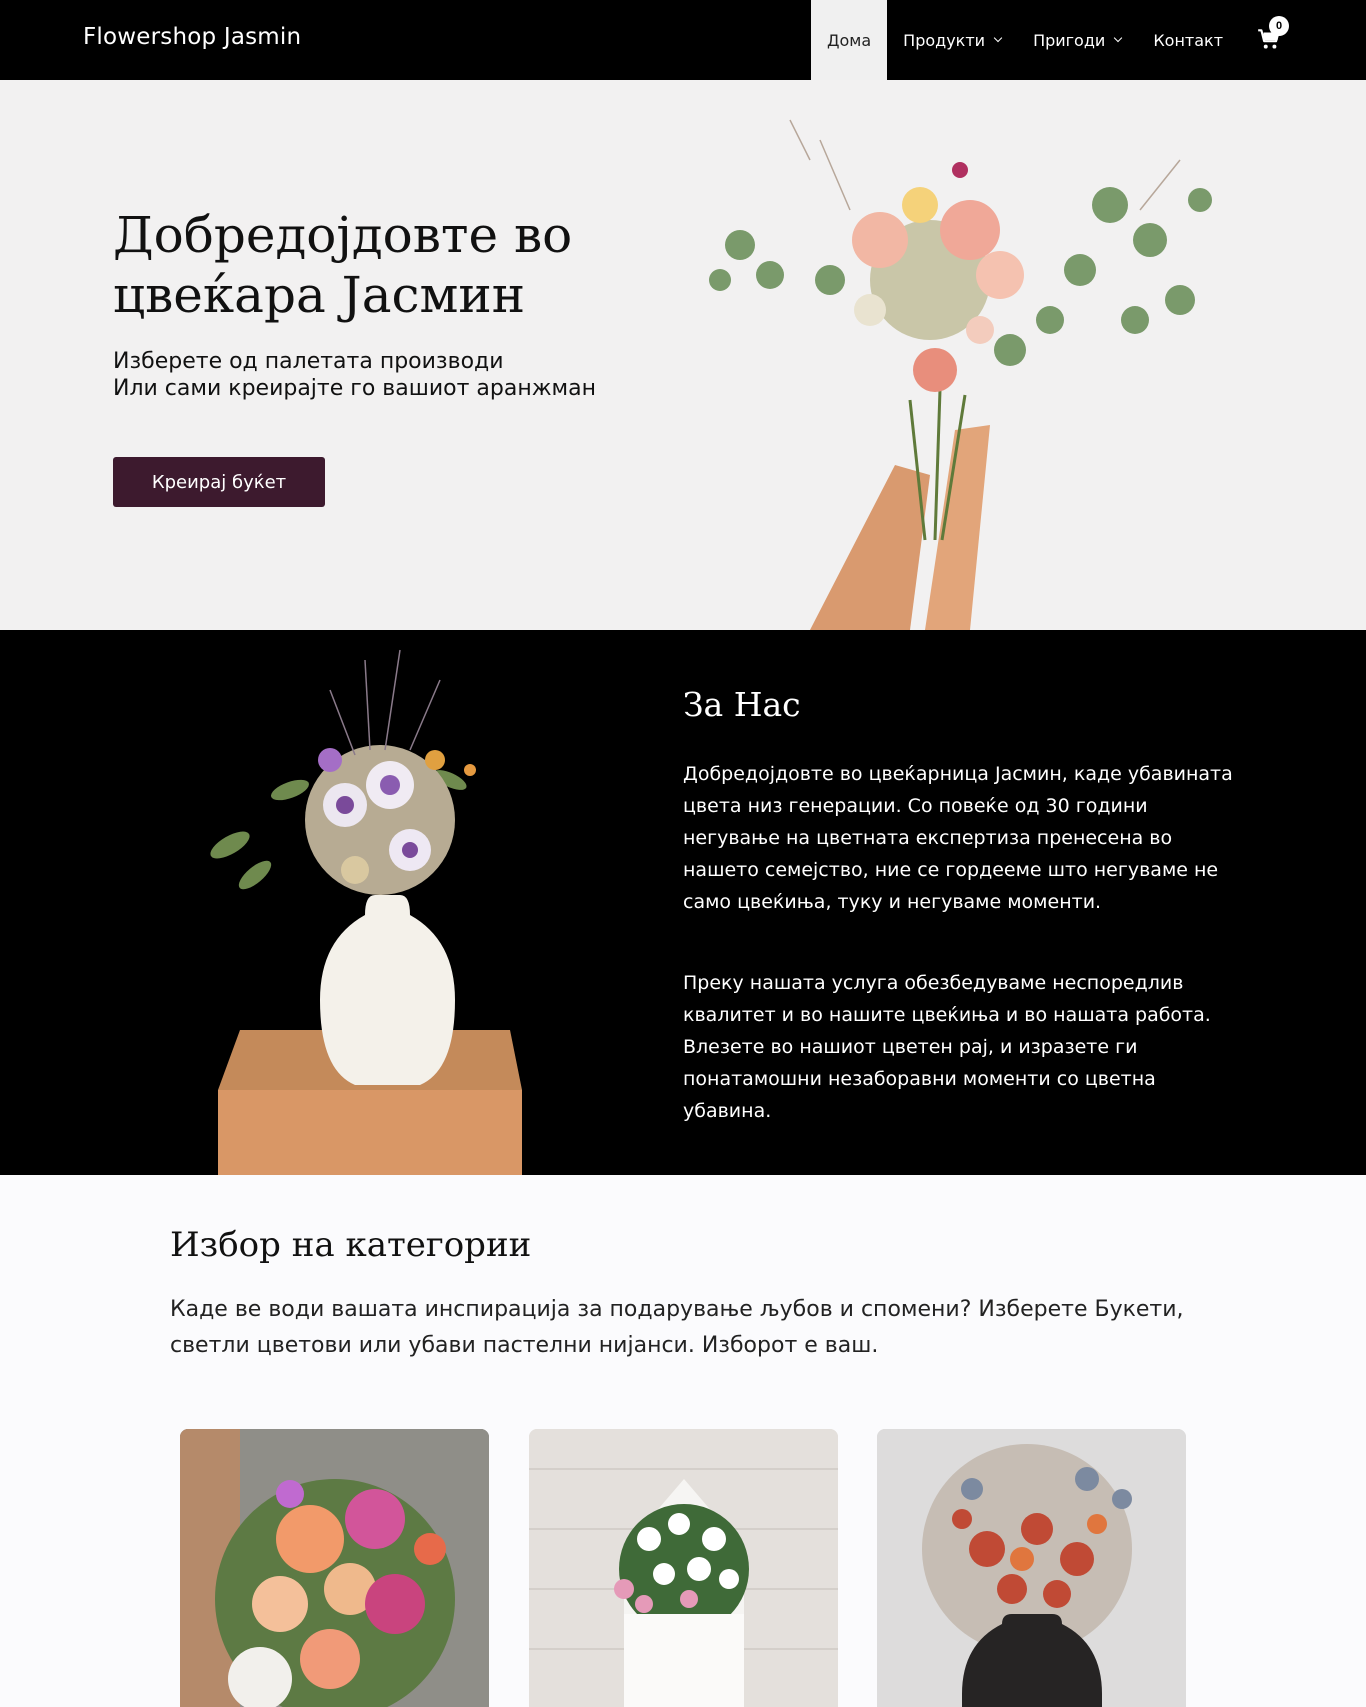  What do you see at coordinates (219, 482) in the screenshot?
I see `create-bouquet-button: Креирај буќет` at bounding box center [219, 482].